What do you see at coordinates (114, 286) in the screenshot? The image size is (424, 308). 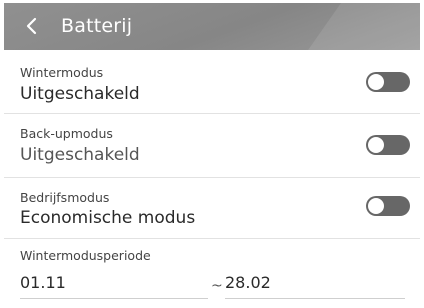 I see `period-start-field: 01.11` at bounding box center [114, 286].